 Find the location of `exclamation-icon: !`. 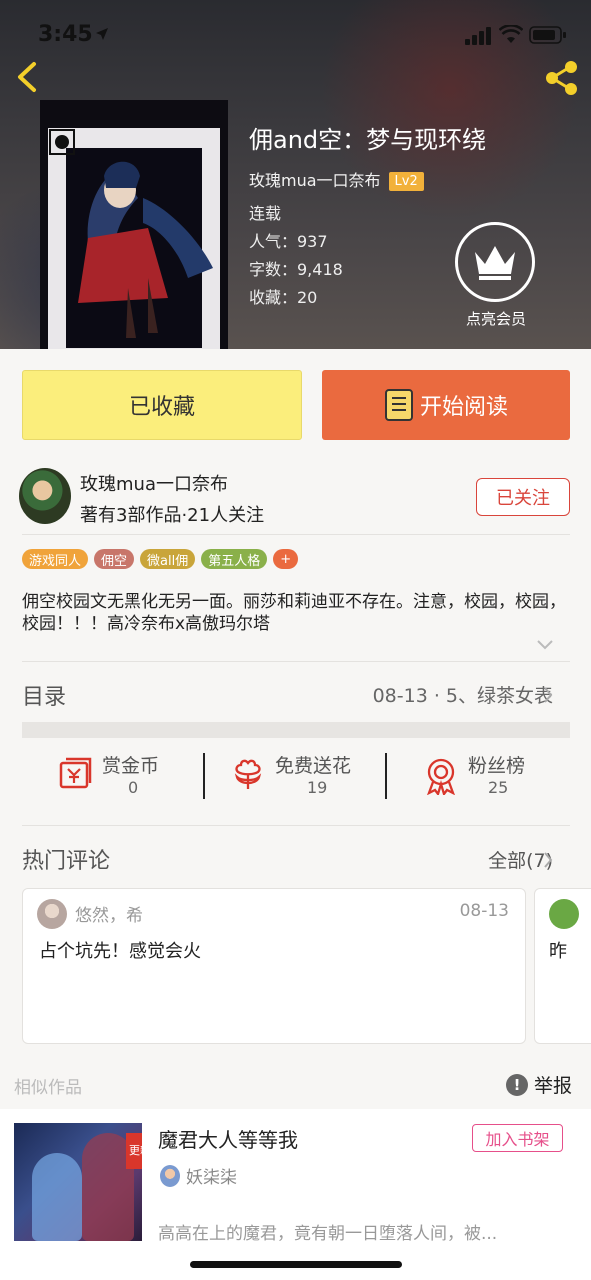

exclamation-icon: ! is located at coordinates (517, 1084).